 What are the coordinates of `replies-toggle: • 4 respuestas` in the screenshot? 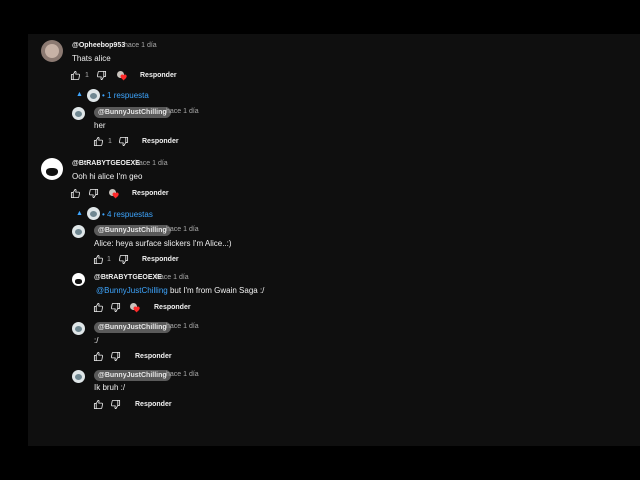 It's located at (127, 214).